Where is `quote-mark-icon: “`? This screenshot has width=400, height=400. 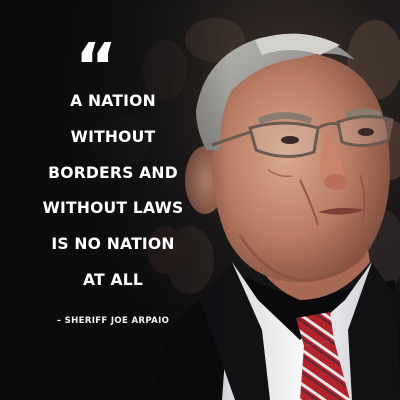
quote-mark-icon: “ is located at coordinates (95, 68).